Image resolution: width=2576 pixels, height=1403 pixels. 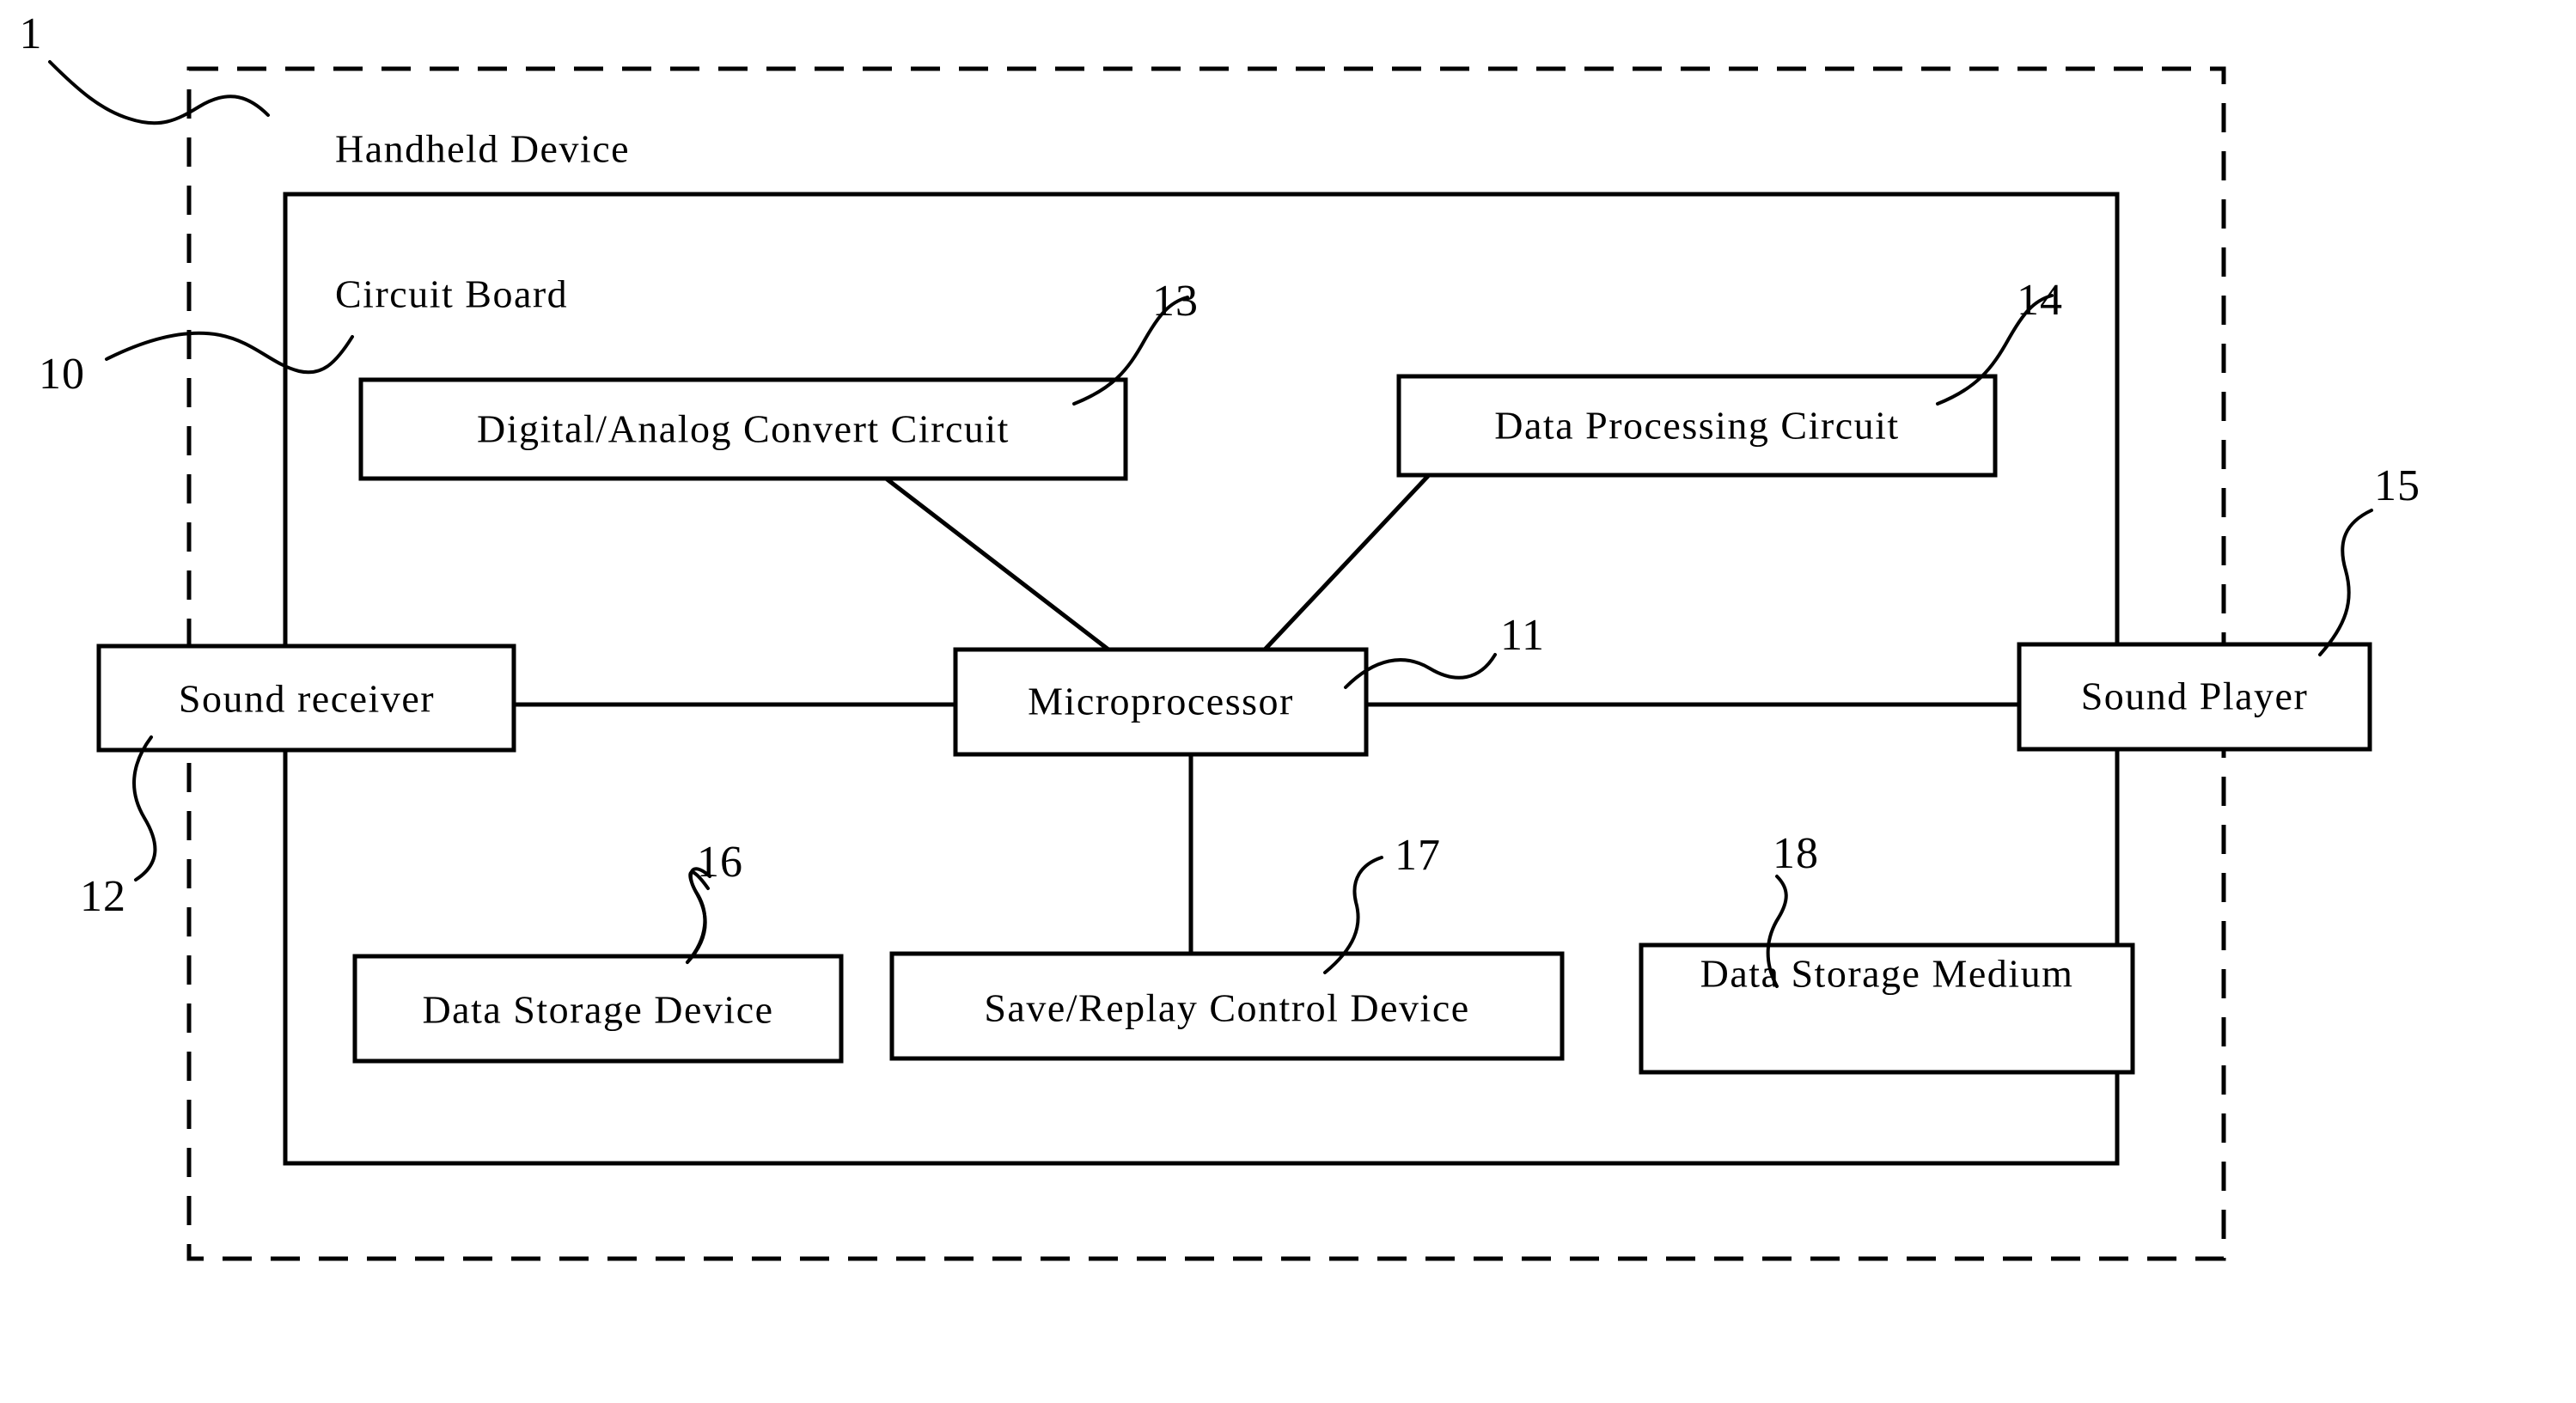 What do you see at coordinates (2195, 696) in the screenshot?
I see `block-sound-player-label: Sound Player` at bounding box center [2195, 696].